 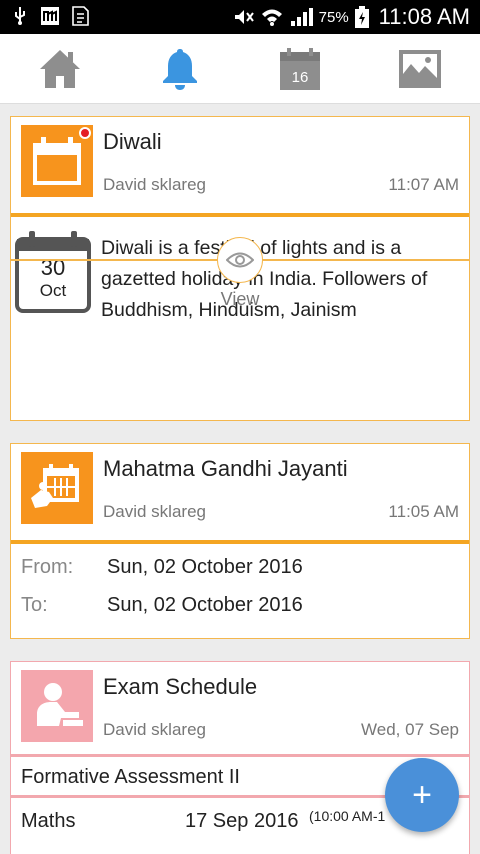 I want to click on card-time: Wed, 07 Sep, so click(x=410, y=729).